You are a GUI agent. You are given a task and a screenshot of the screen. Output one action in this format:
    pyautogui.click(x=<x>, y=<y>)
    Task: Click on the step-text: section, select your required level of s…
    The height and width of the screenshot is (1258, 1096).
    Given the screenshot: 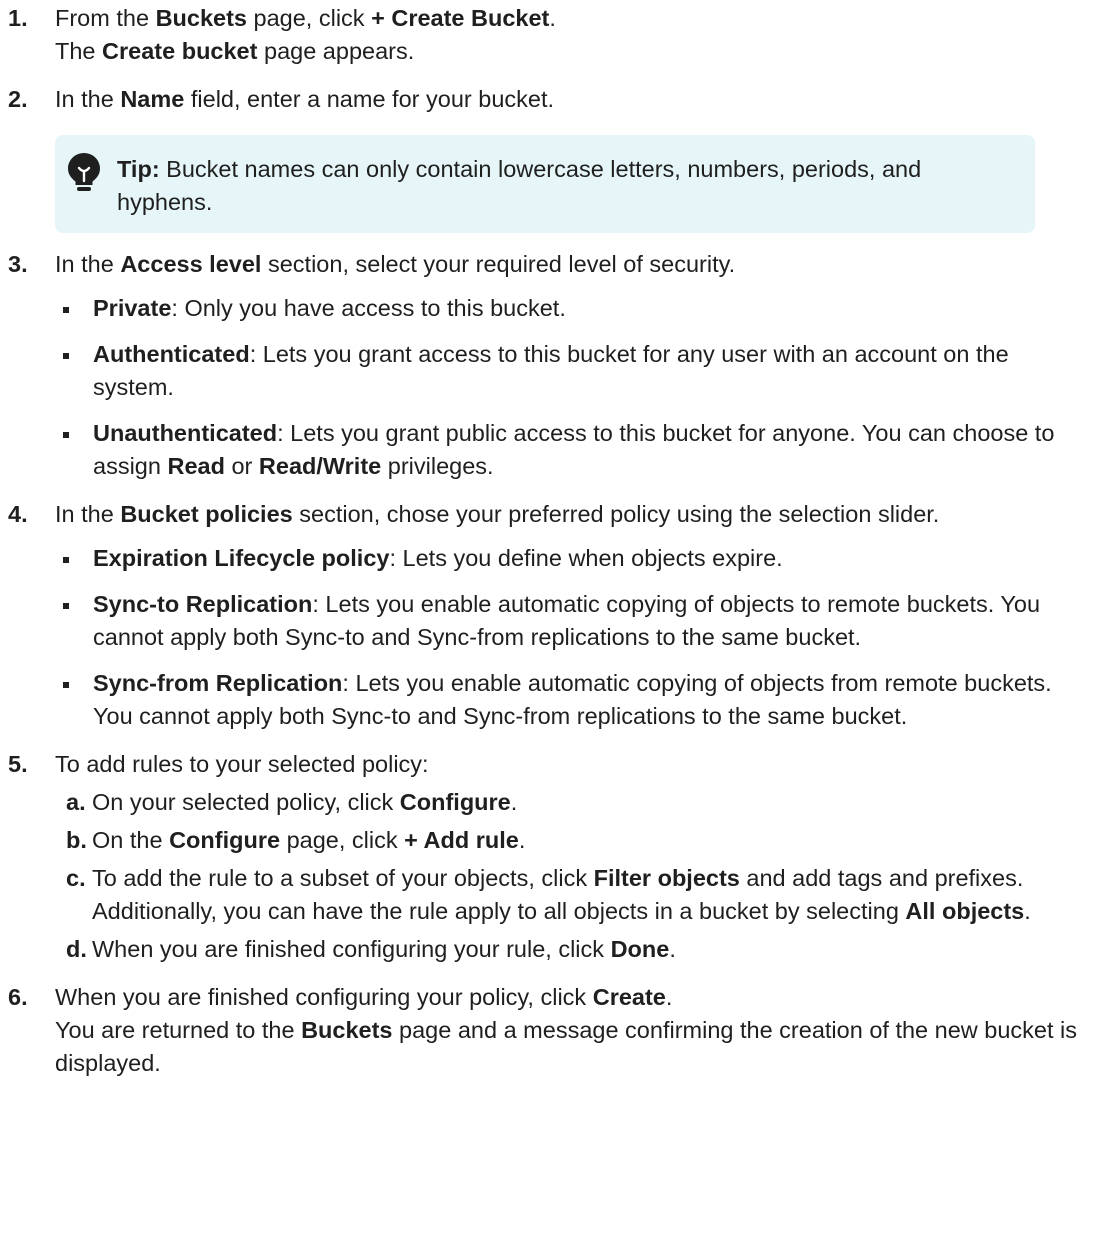 What is the action you would take?
    pyautogui.click(x=498, y=264)
    